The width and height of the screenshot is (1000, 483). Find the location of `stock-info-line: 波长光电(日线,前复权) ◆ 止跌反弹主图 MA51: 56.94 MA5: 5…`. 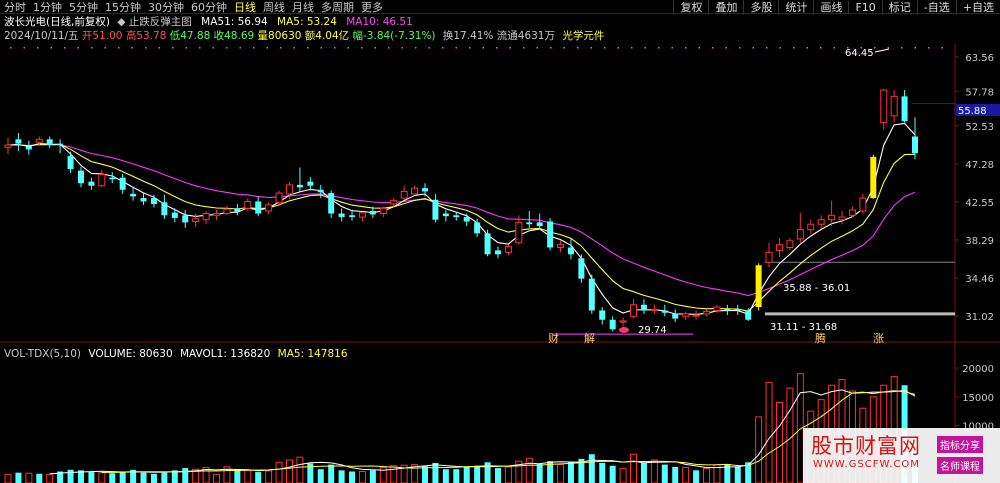

stock-info-line: 波长光电(日线,前复权) ◆ 止跌反弹主图 MA51: 56.94 MA5: 5… is located at coordinates (208, 21).